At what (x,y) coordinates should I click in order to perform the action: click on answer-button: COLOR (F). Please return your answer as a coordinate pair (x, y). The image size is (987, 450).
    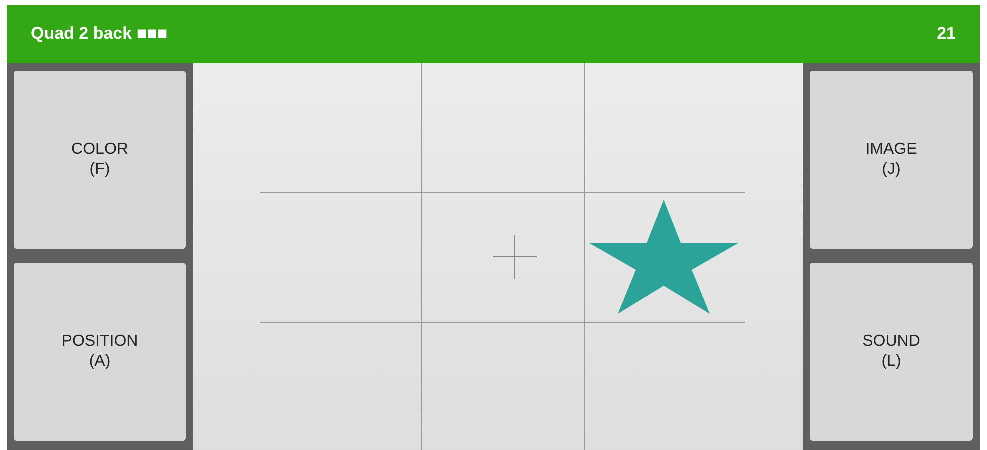
    Looking at the image, I should click on (100, 160).